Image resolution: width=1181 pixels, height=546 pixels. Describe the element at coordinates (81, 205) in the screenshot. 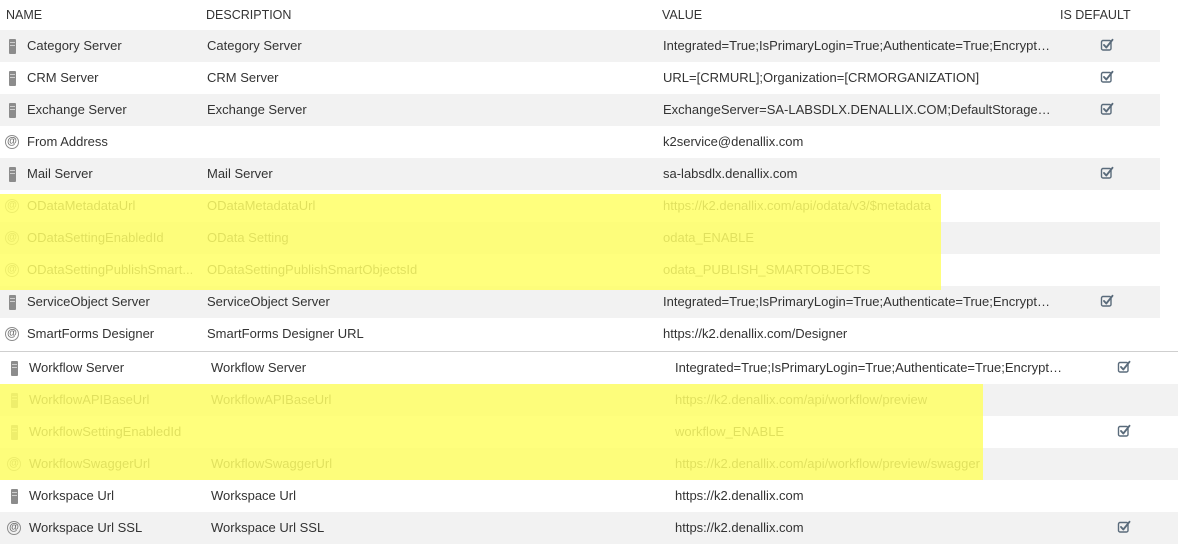

I see `cell-name: ODataMetadataUrl` at that location.